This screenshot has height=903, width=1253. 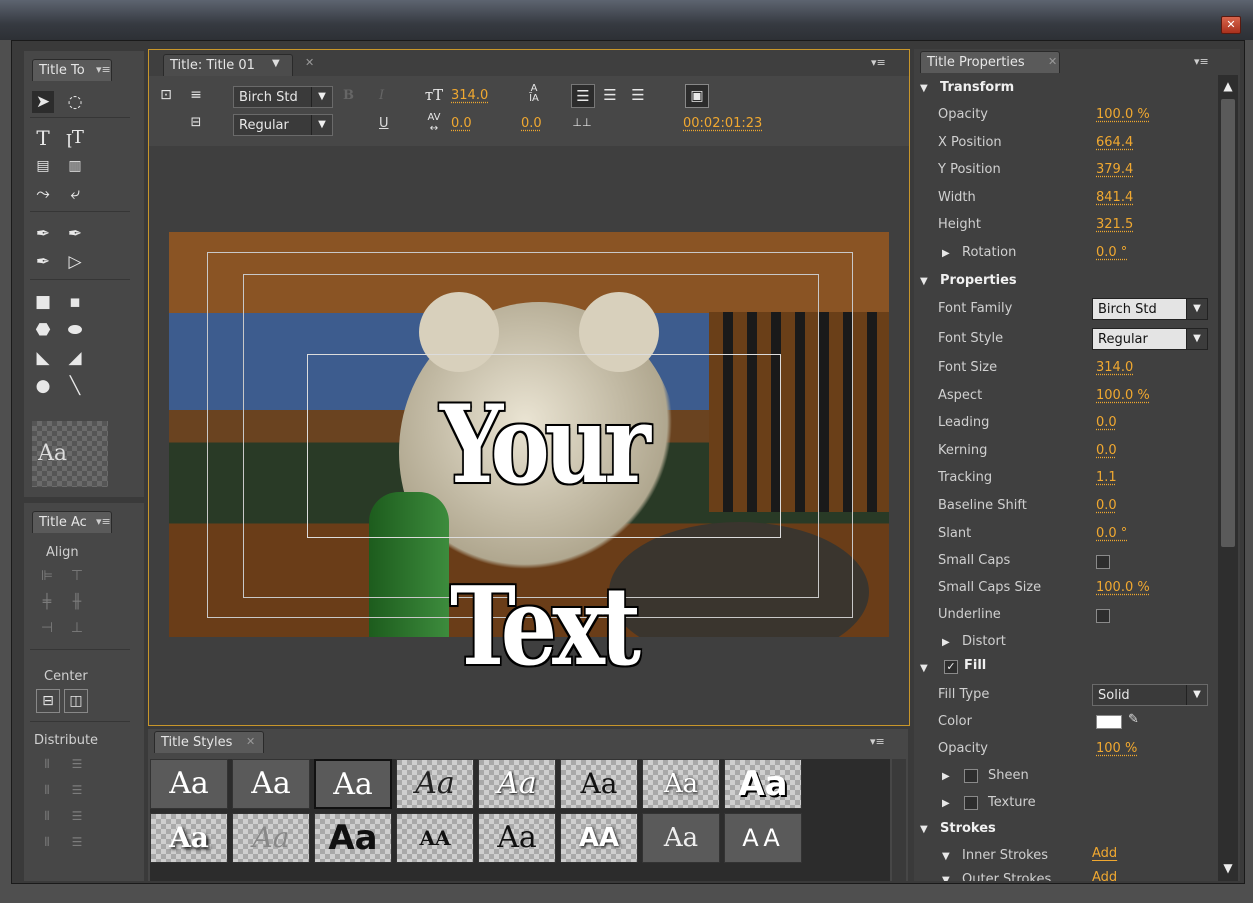 What do you see at coordinates (1123, 114) in the screenshot?
I see `opacity-value: 100.0 %` at bounding box center [1123, 114].